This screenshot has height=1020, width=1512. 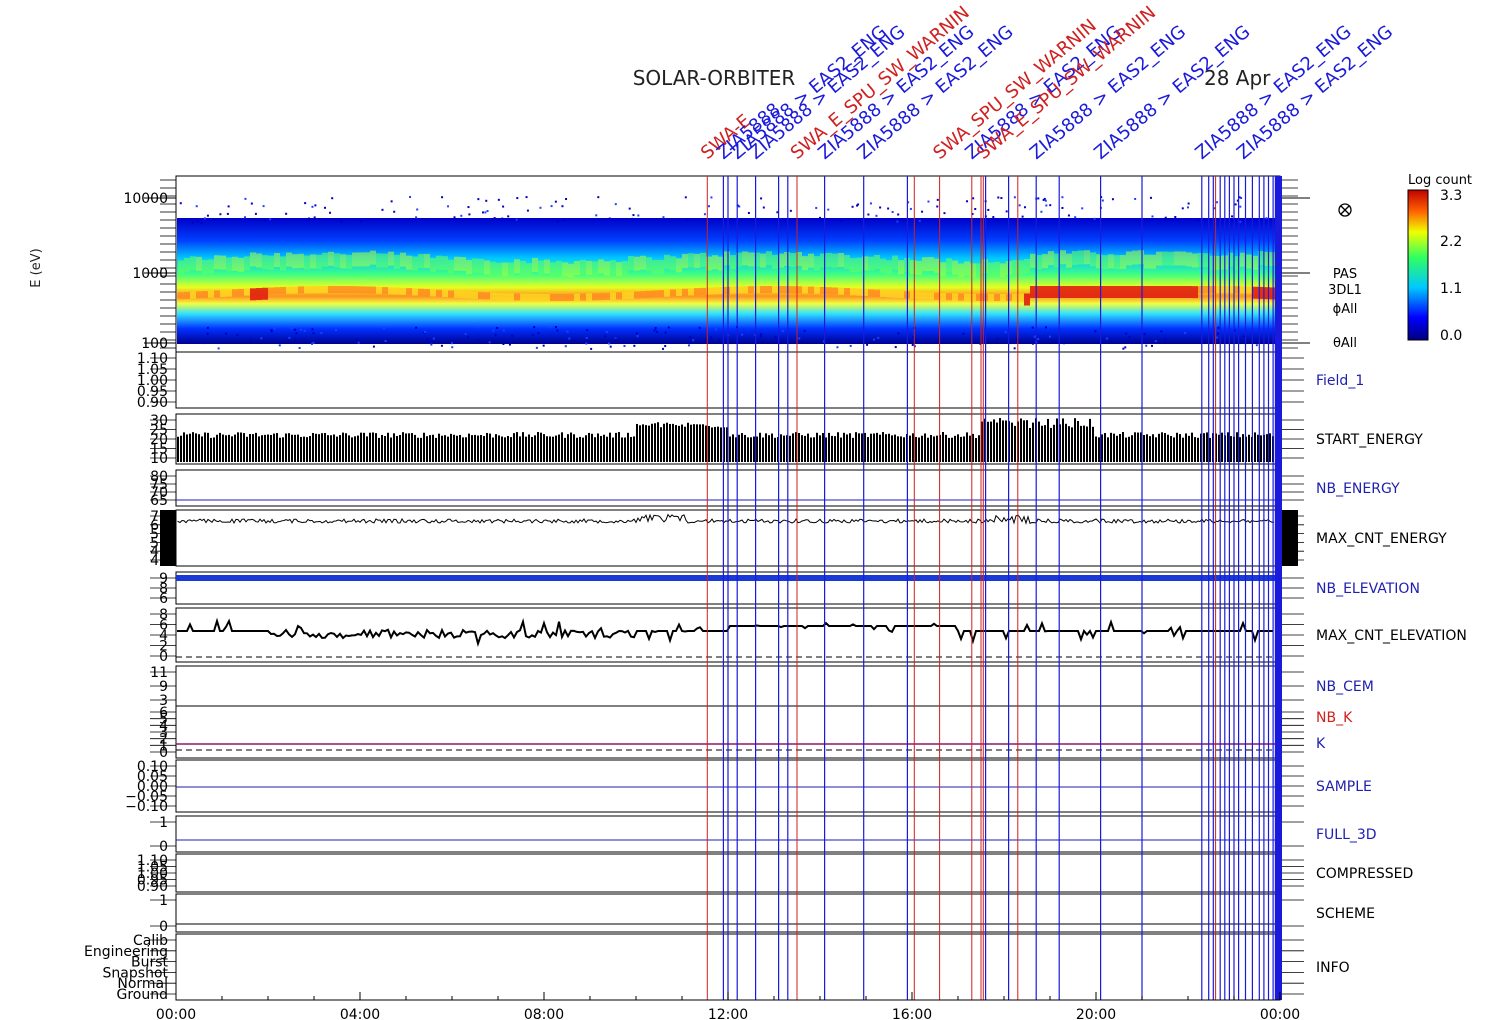 What do you see at coordinates (762, 914) in the screenshot?
I see `panel-scheme: 10SCHEME` at bounding box center [762, 914].